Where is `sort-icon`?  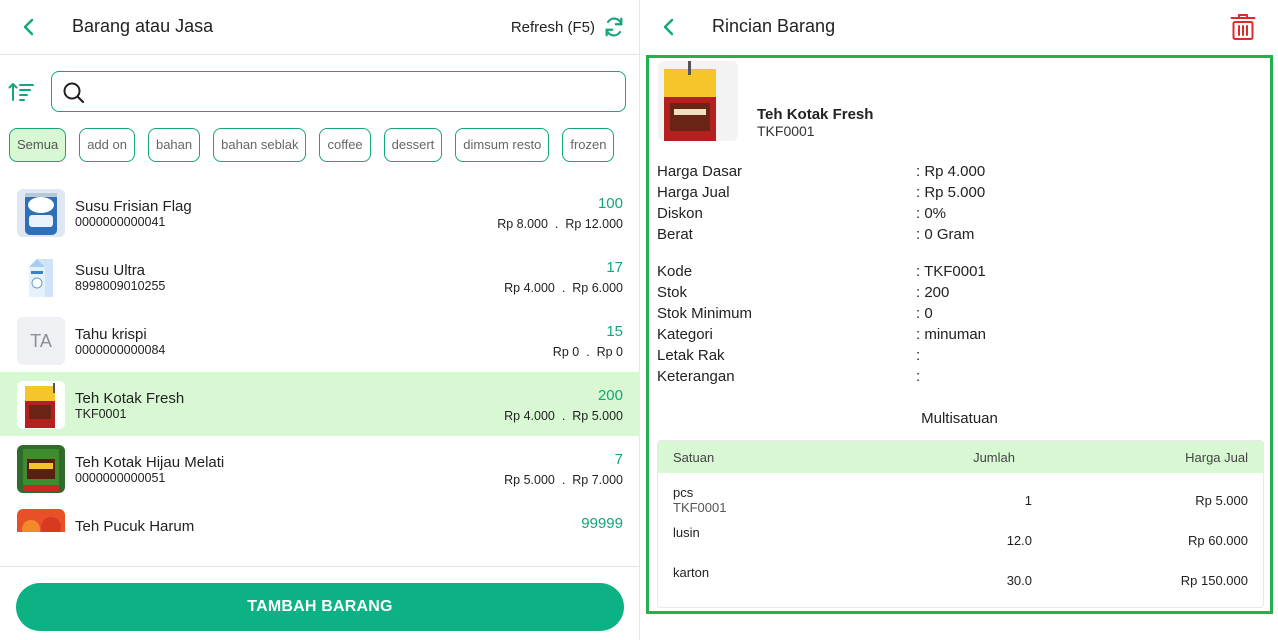 sort-icon is located at coordinates (21, 92).